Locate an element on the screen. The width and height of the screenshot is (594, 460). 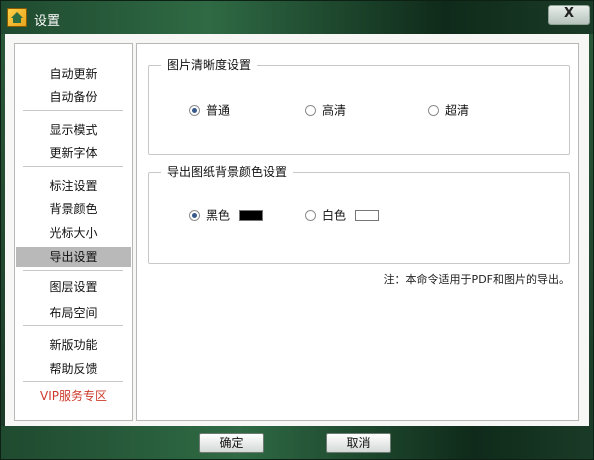
radio-label: 超清 is located at coordinates (457, 110).